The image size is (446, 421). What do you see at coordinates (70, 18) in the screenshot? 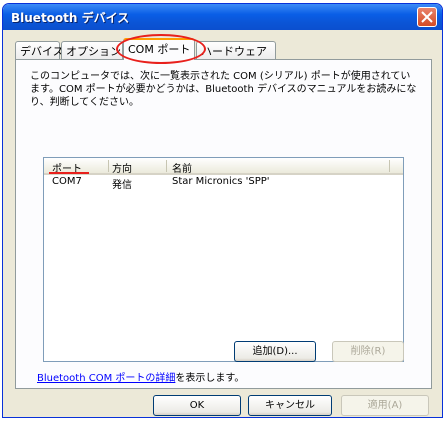
I see `window-title: Bluetooth デバイス` at bounding box center [70, 18].